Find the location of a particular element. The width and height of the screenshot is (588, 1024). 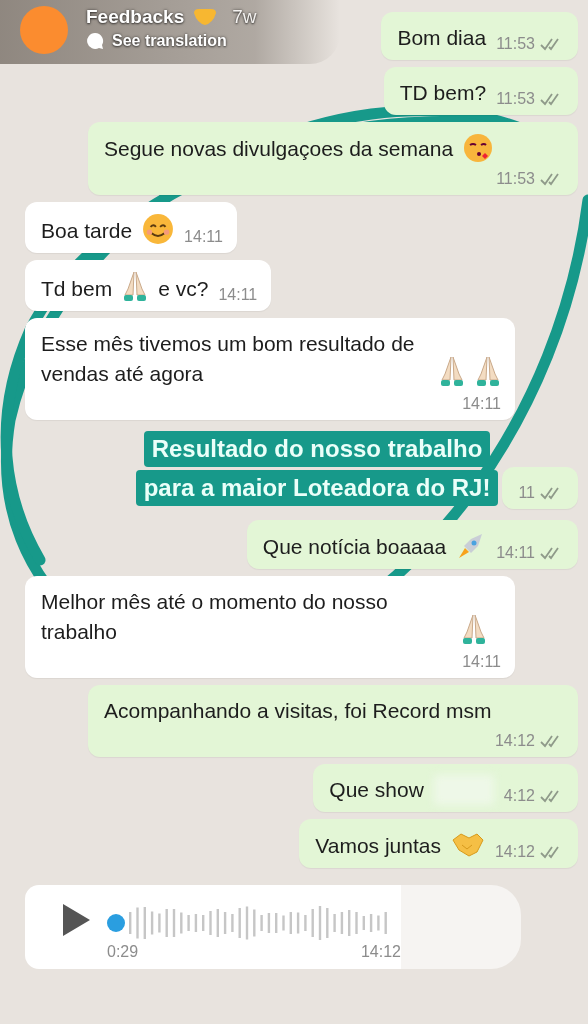

play-icon is located at coordinates (76, 920).